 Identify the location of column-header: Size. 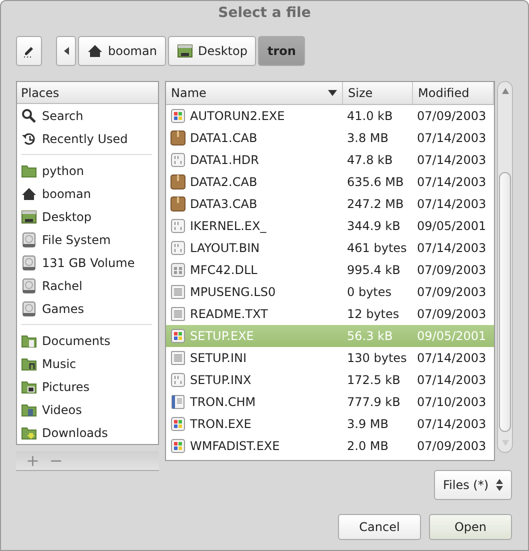
(378, 93).